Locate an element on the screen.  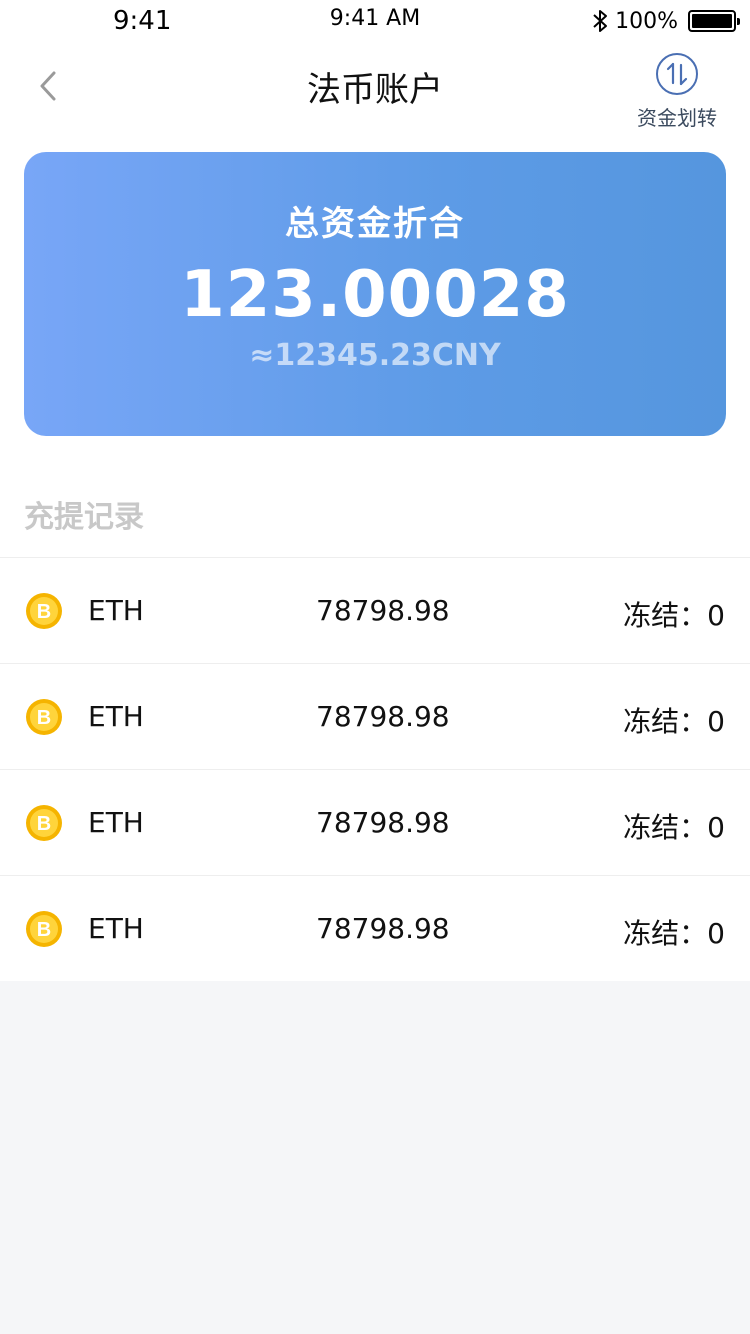
bluetooth-icon is located at coordinates (600, 21).